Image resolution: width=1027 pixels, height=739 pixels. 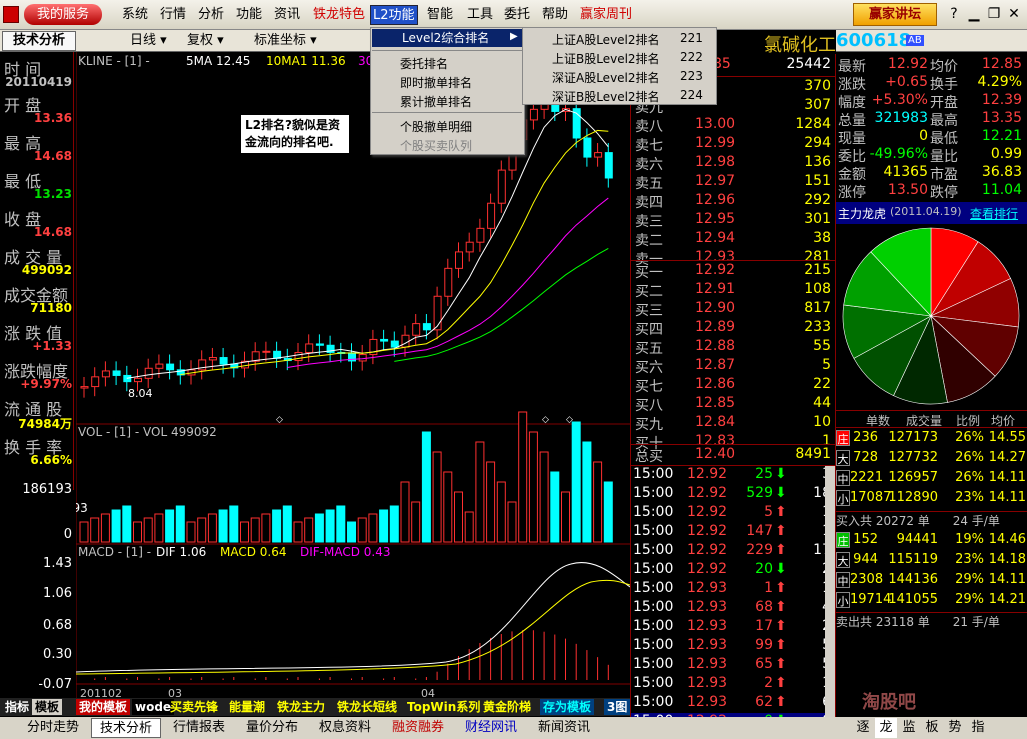 I want to click on level-name: 买四, so click(x=649, y=330).